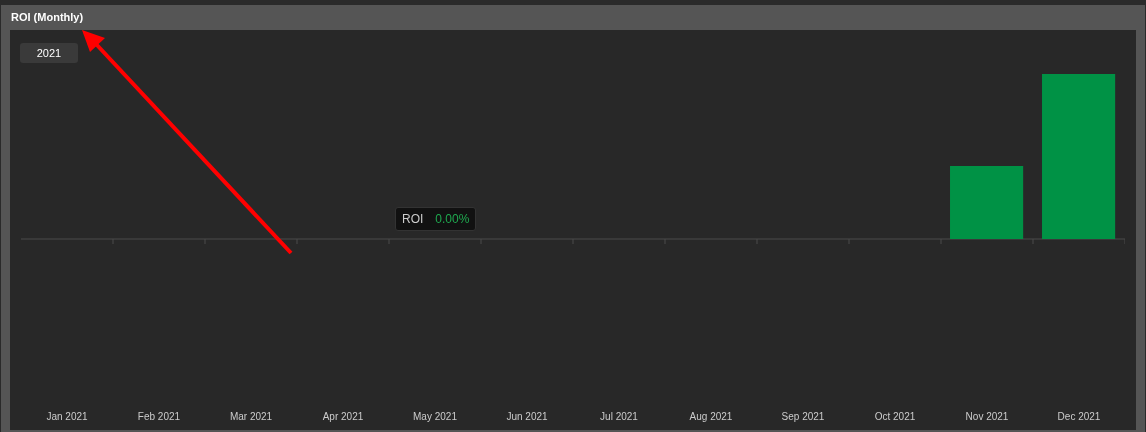  What do you see at coordinates (527, 417) in the screenshot?
I see `month-label: Jun 2021` at bounding box center [527, 417].